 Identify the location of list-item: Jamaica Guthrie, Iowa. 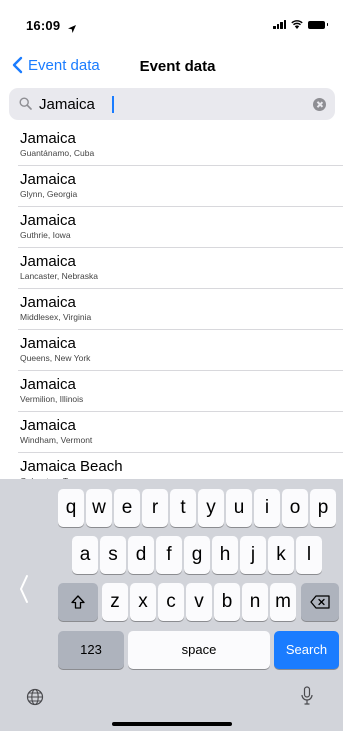
(180, 227).